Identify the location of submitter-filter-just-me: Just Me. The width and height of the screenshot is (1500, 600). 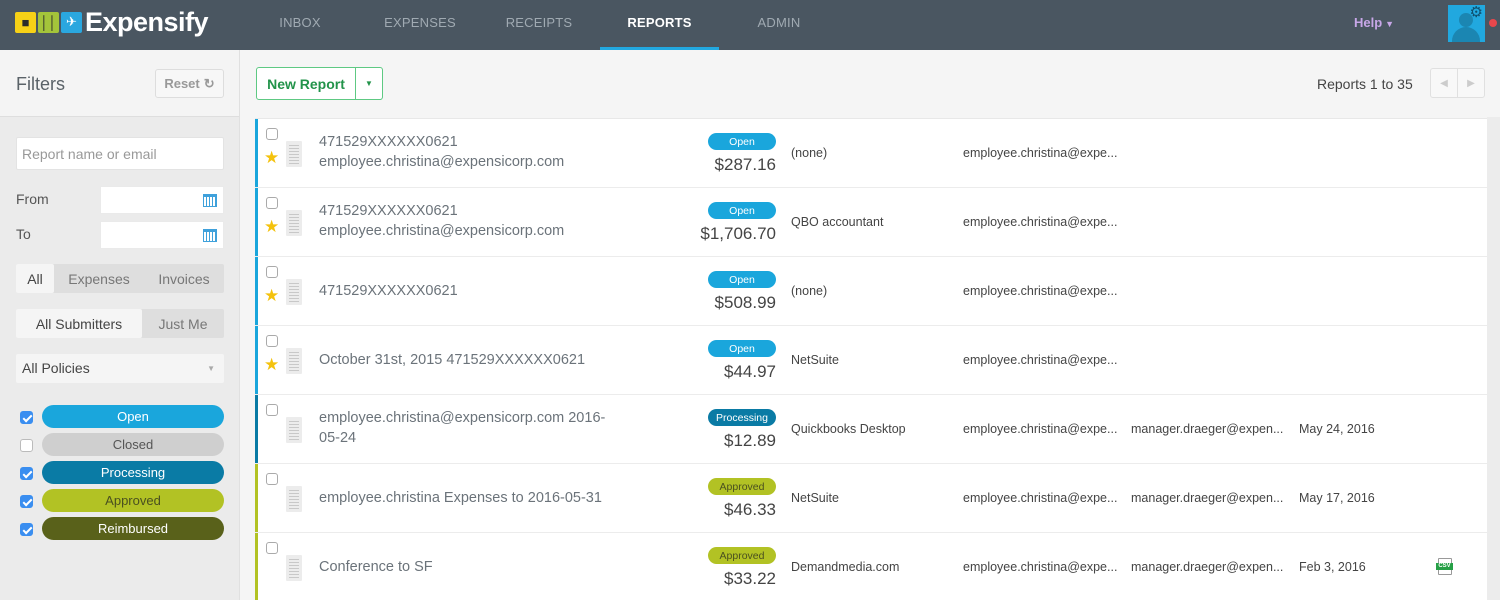
(183, 323).